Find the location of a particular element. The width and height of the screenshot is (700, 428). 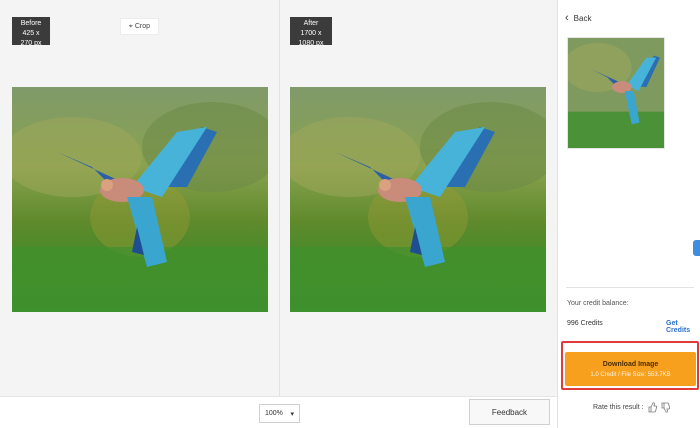

after-tag: After 1700 x 1080 px is located at coordinates (311, 32).